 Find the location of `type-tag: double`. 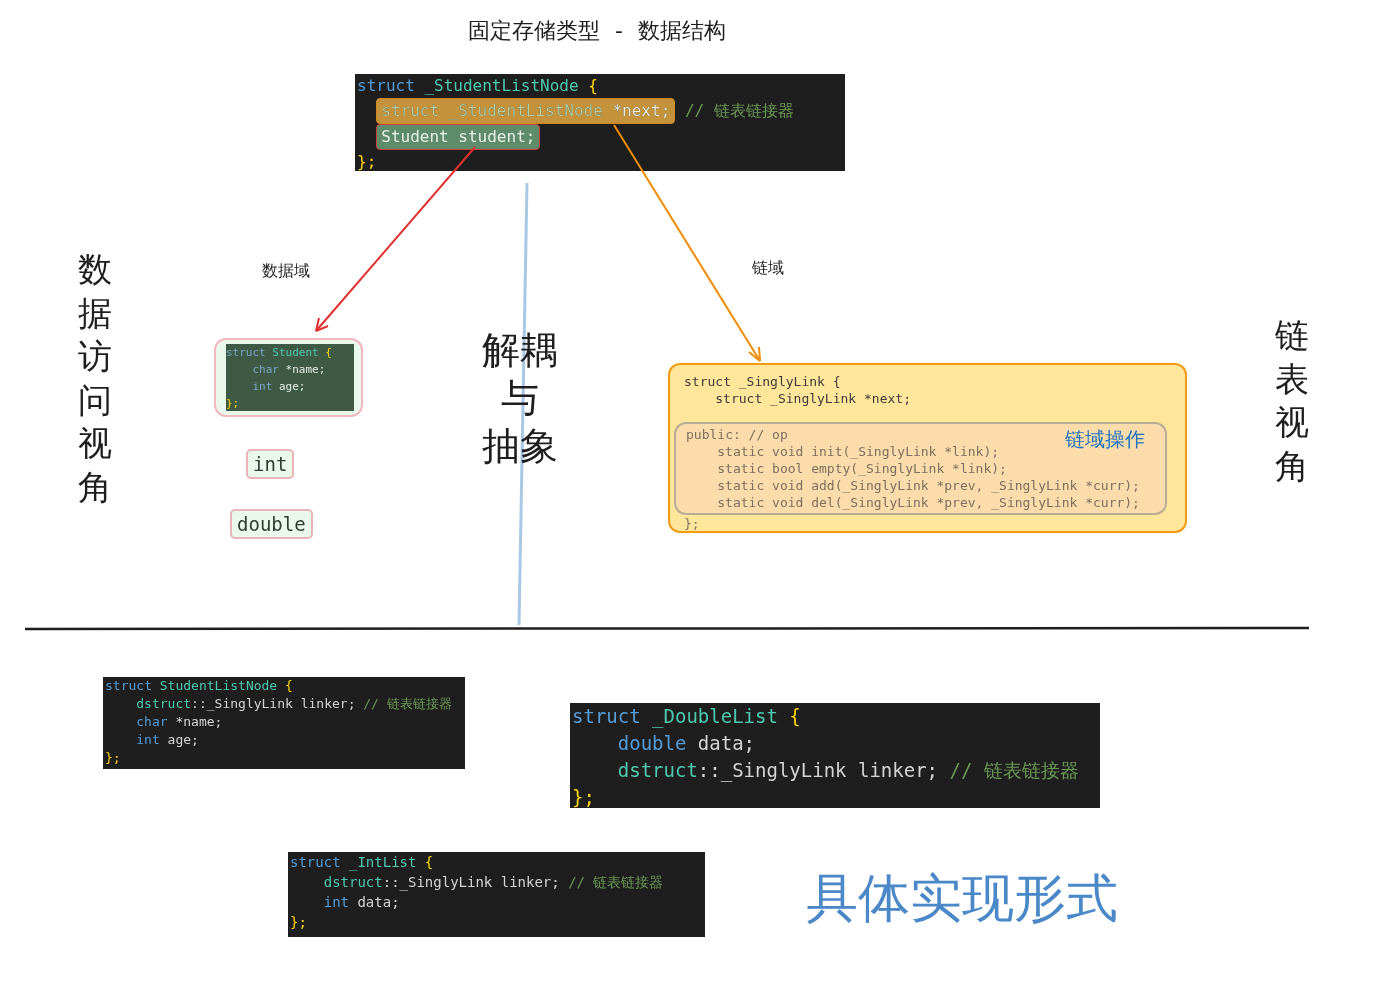

type-tag: double is located at coordinates (271, 524).